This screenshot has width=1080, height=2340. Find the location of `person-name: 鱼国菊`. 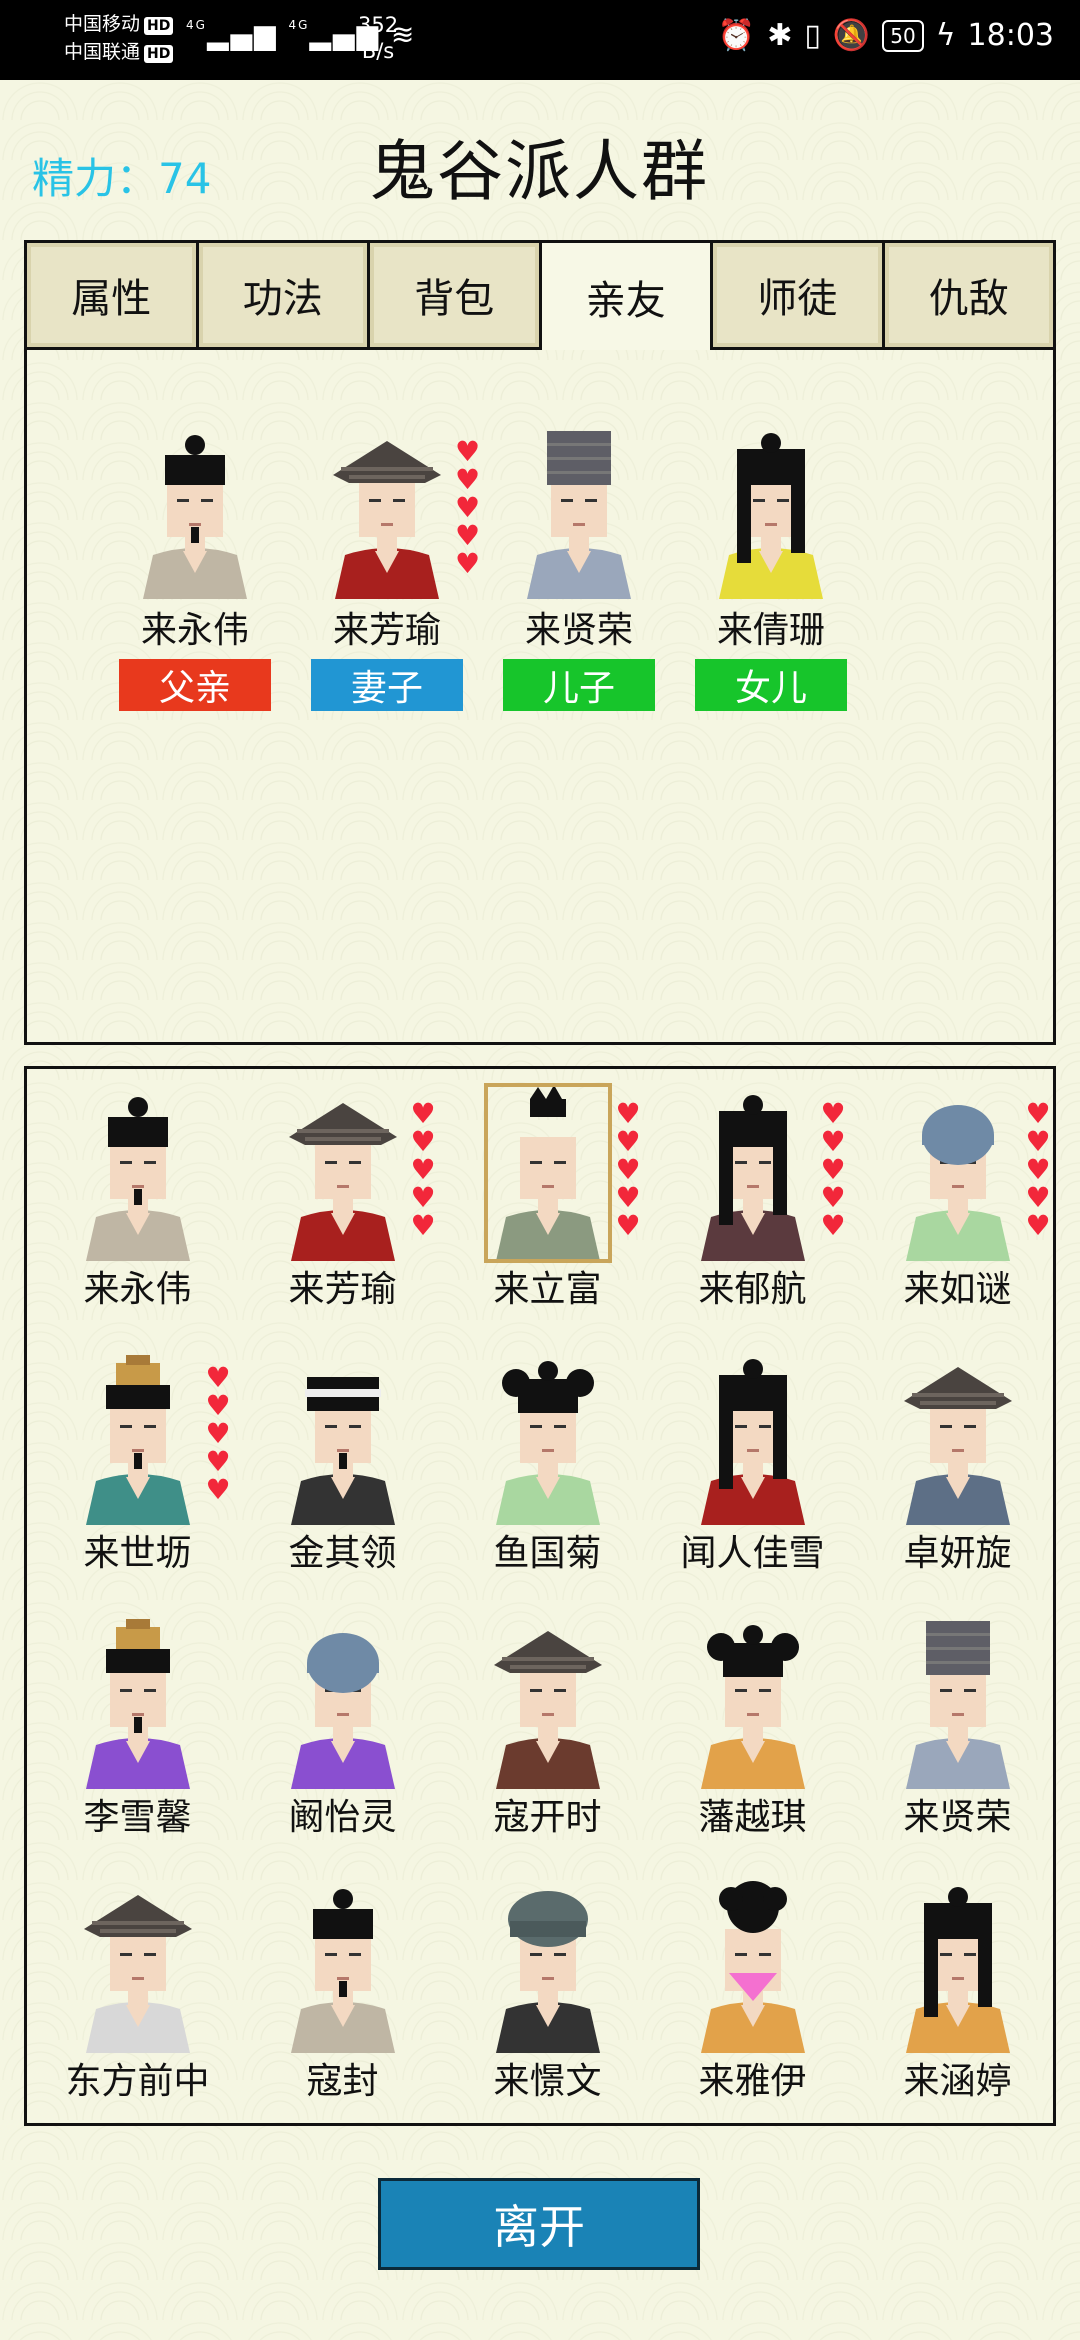

person-name: 鱼国菊 is located at coordinates (547, 1553).